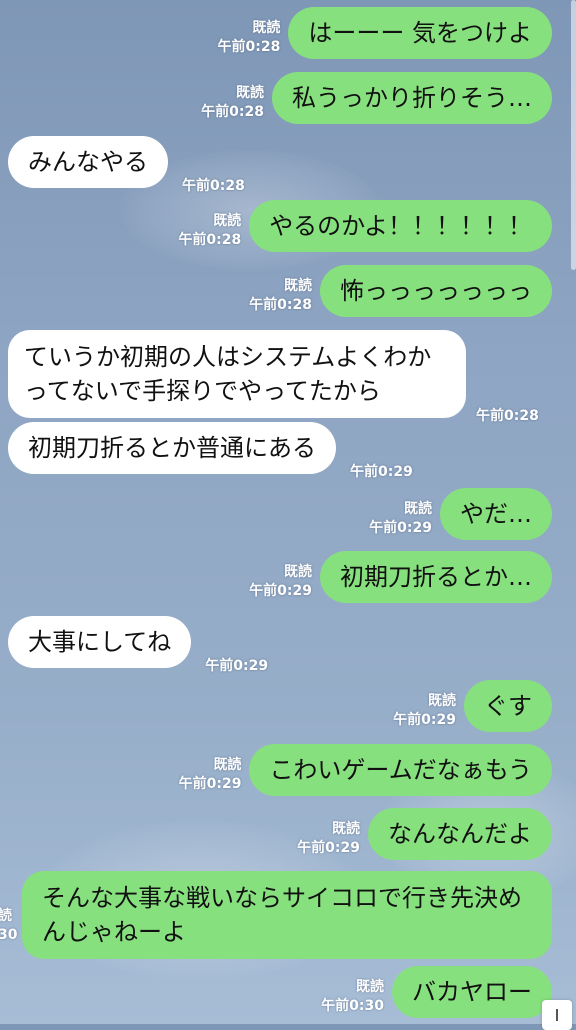 This screenshot has height=1030, width=576. I want to click on message-bubble: ていうか初期の人はシステムよくわかってないで手探りでやってたから, so click(237, 374).